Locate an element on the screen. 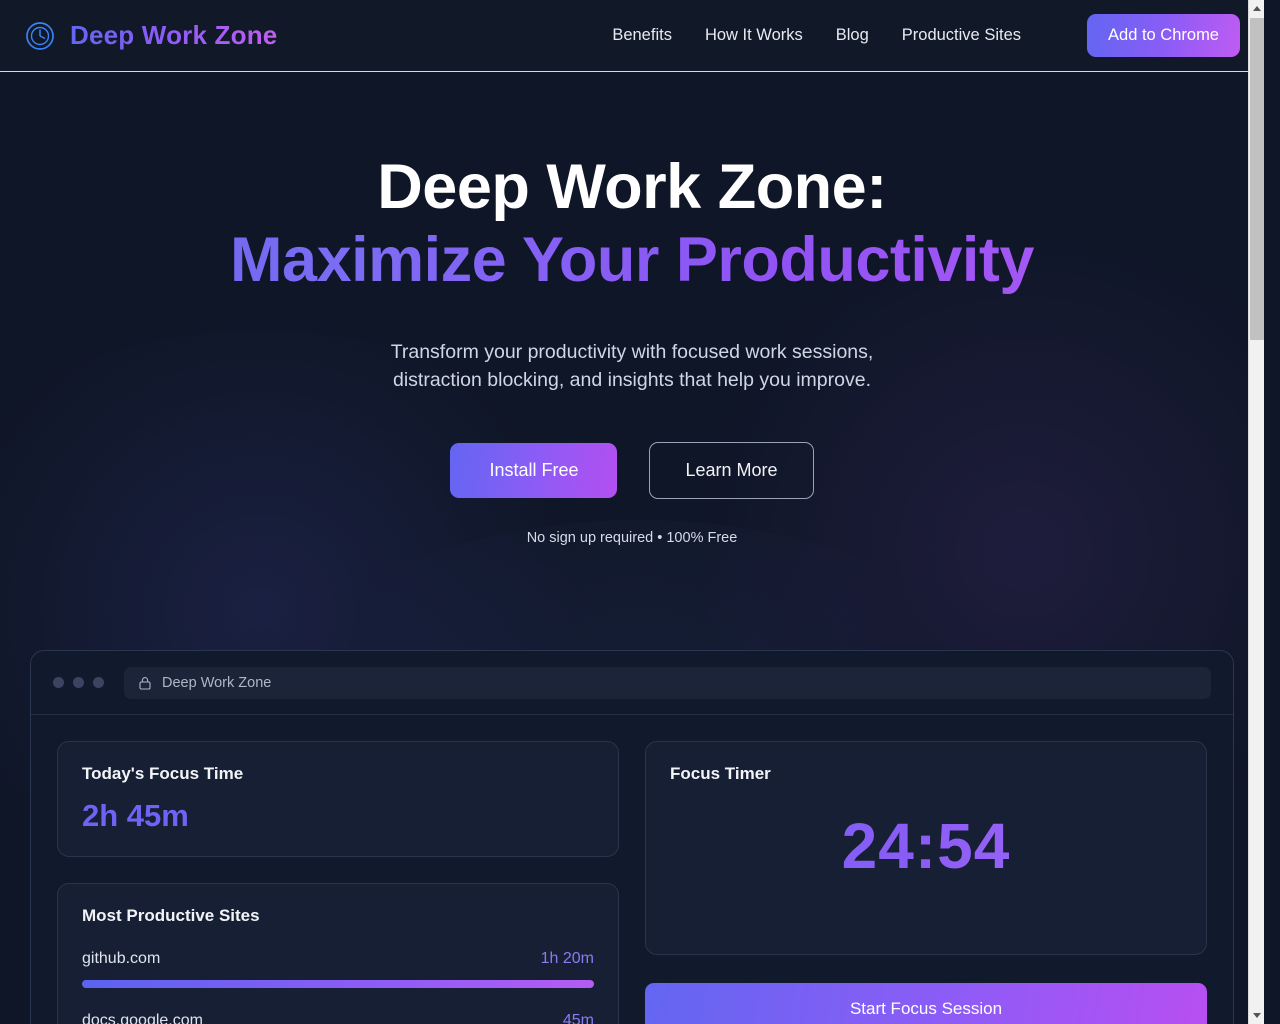 The image size is (1280, 1024). window-dot-maximize is located at coordinates (98, 683).